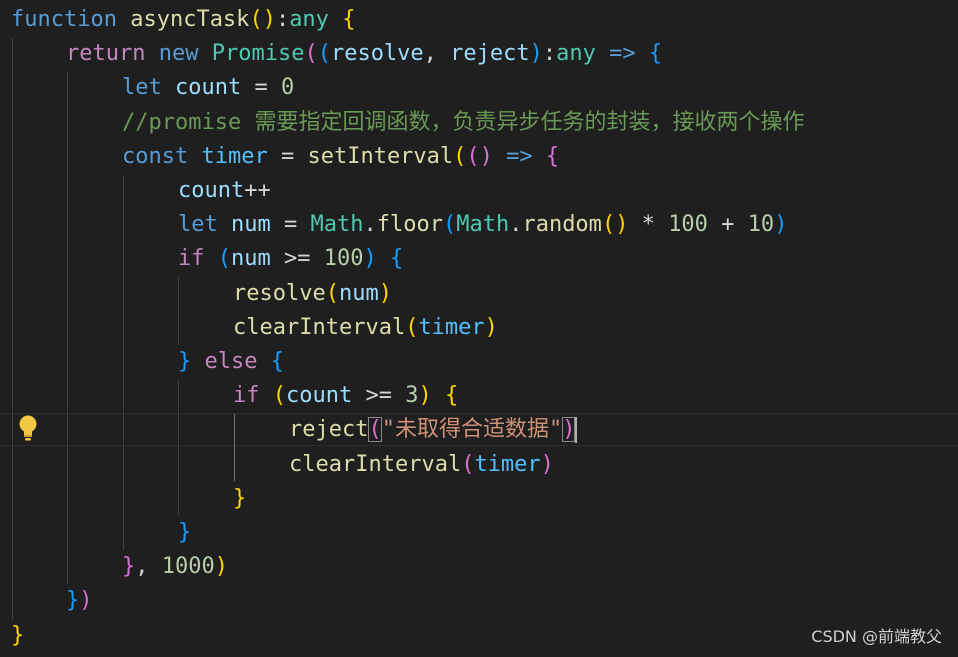 The height and width of the screenshot is (657, 958). What do you see at coordinates (64, 19) in the screenshot?
I see `code-token: function` at bounding box center [64, 19].